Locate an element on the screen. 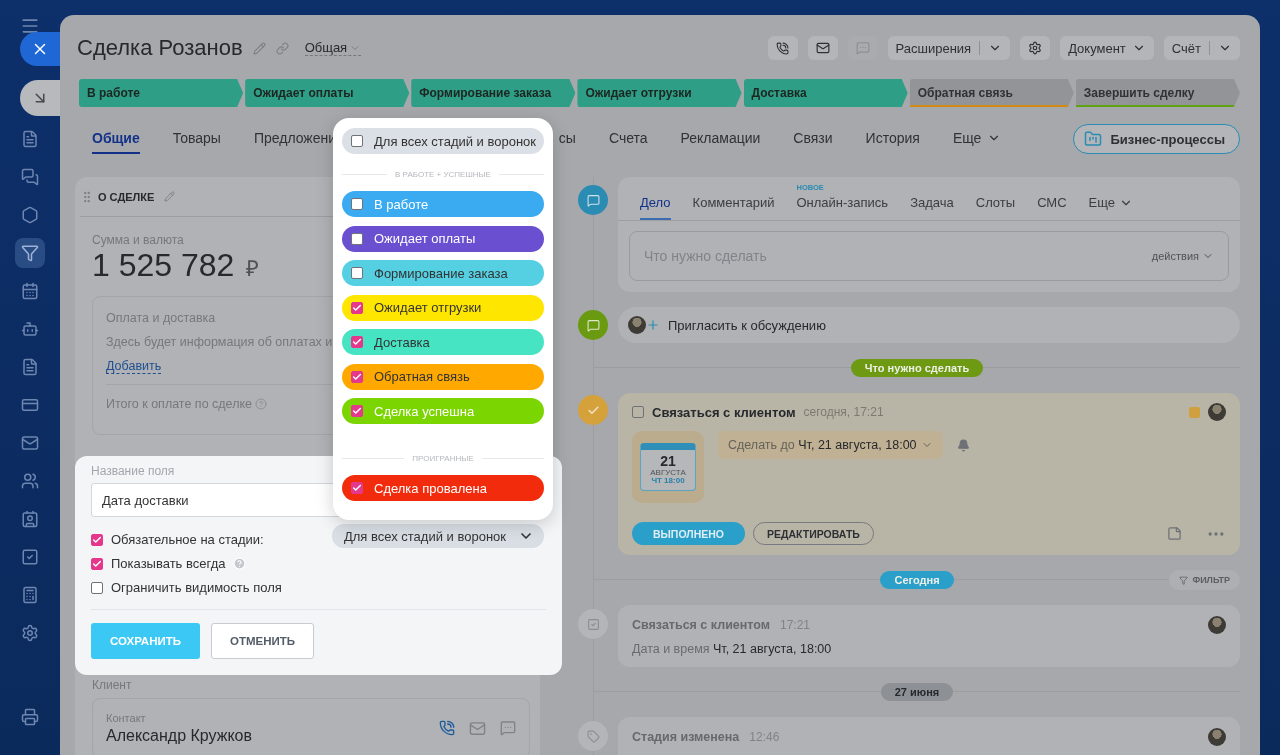 The width and height of the screenshot is (1280, 755). window-title: Сделка Розанов is located at coordinates (160, 48).